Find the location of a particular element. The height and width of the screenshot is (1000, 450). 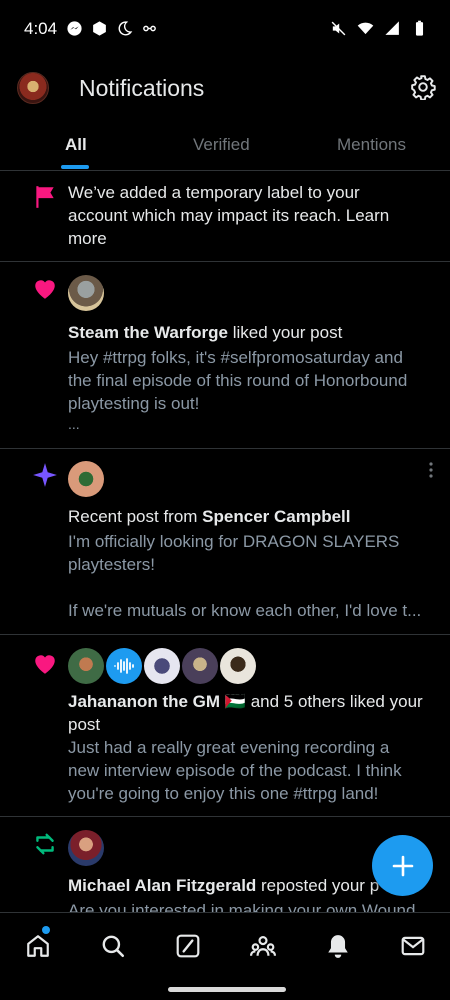

action-text: Recent post from is located at coordinates (135, 516).